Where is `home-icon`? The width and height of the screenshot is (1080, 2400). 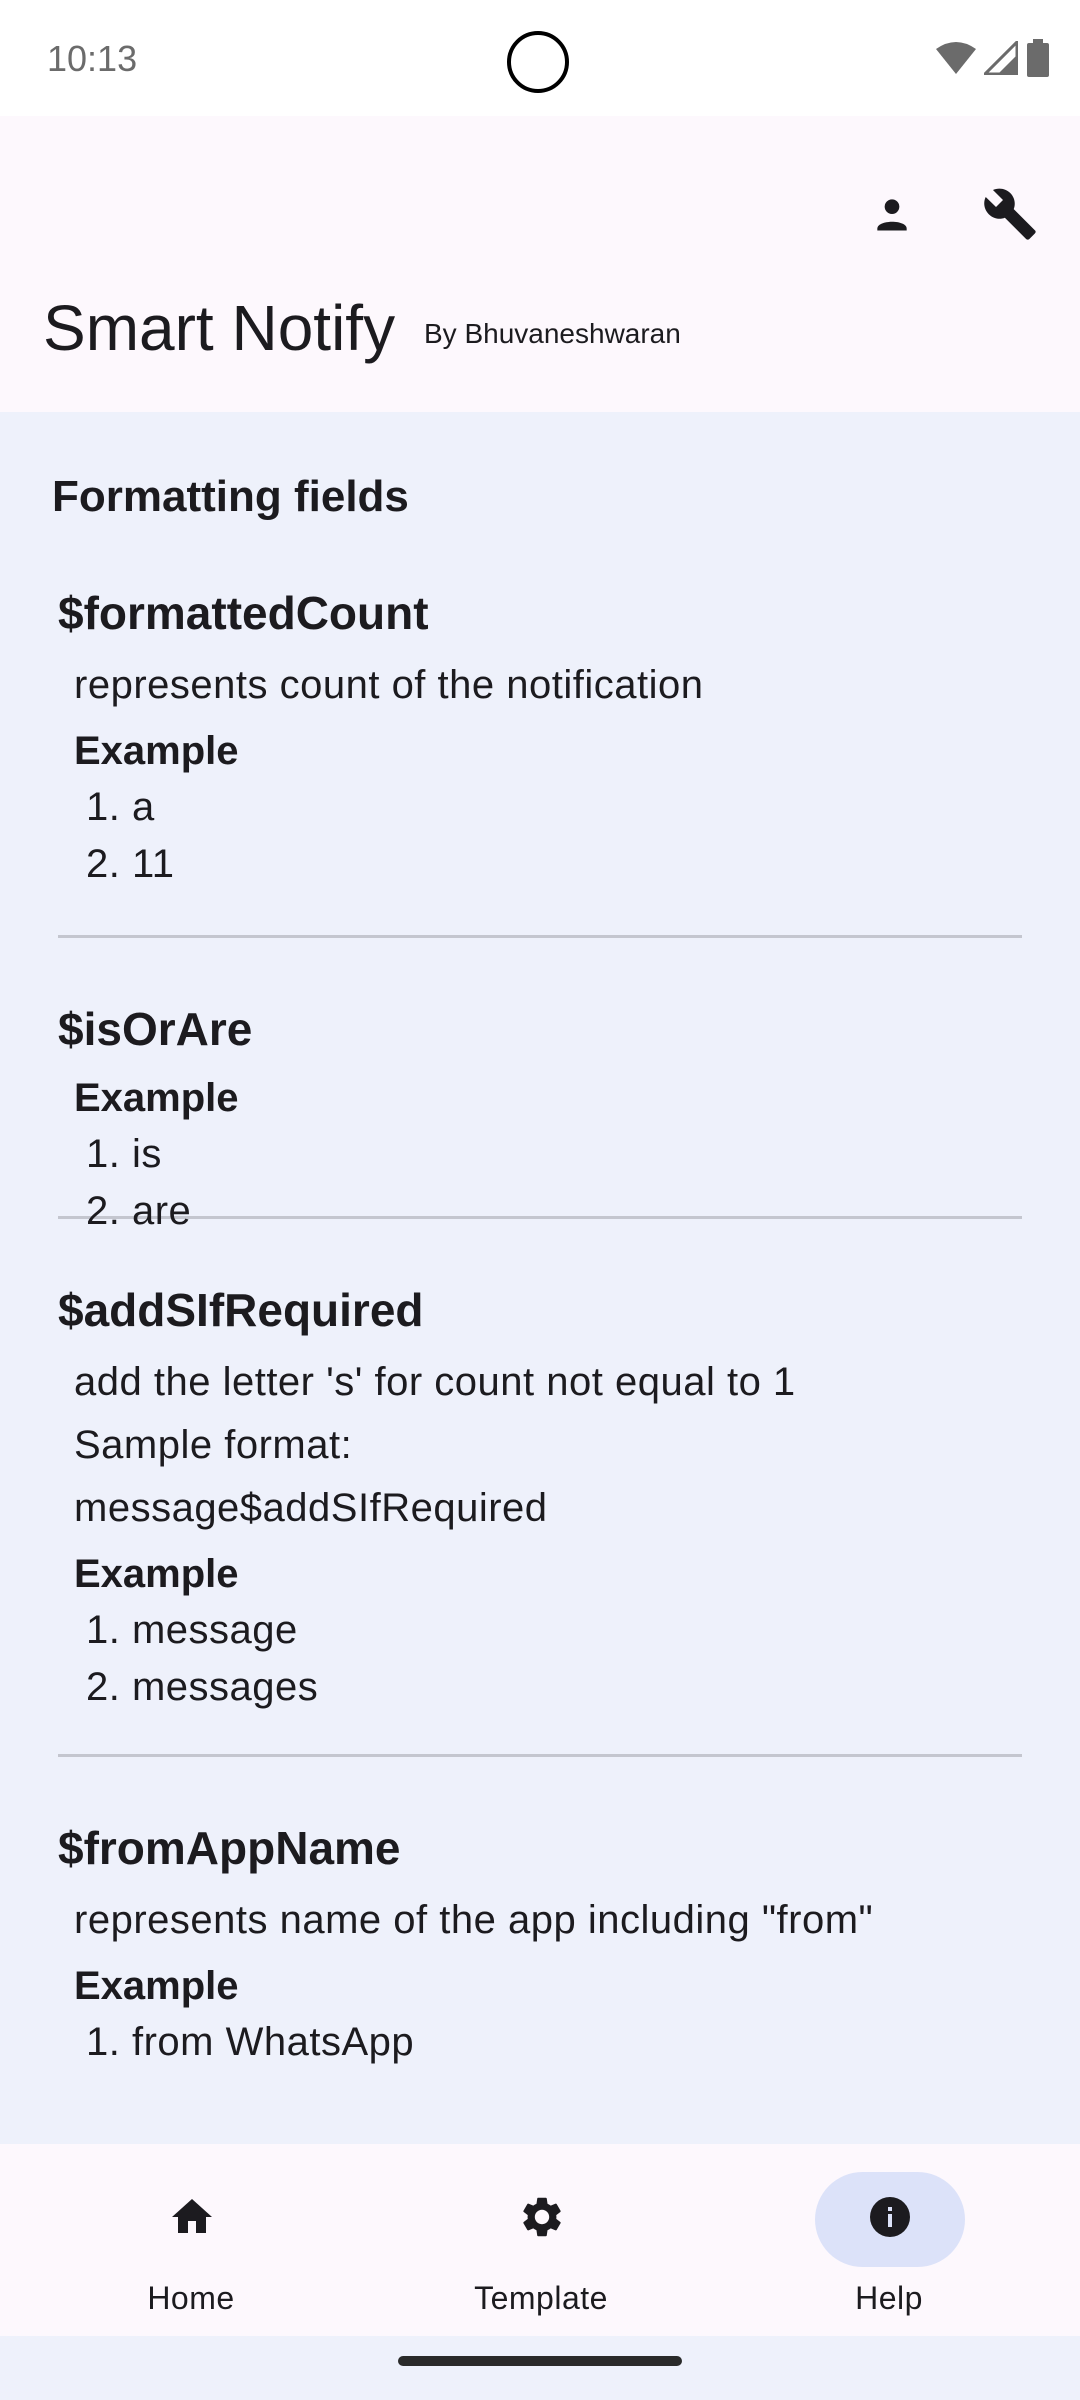 home-icon is located at coordinates (192, 2219).